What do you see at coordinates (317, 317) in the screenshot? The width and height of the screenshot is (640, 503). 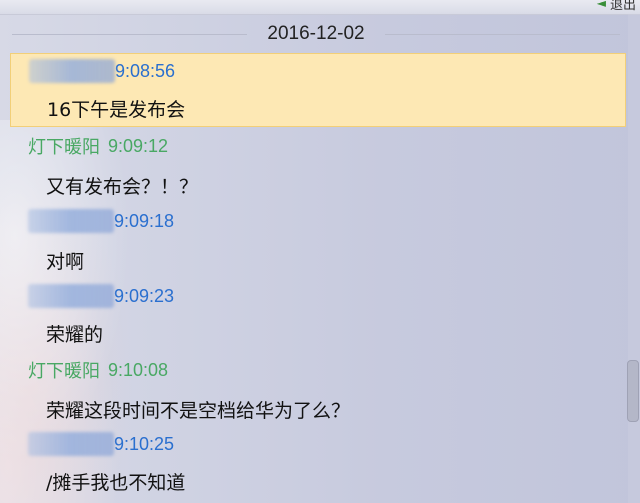 I see `message-item: 9:09:23 荣耀的` at bounding box center [317, 317].